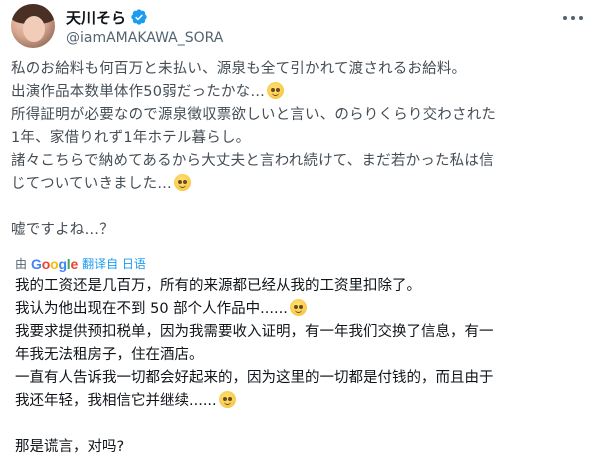  Describe the element at coordinates (252, 161) in the screenshot. I see `original-line: 諸々こちらで納めてあるから大丈夫と言われ続けて、まだ若かった私は信` at that location.